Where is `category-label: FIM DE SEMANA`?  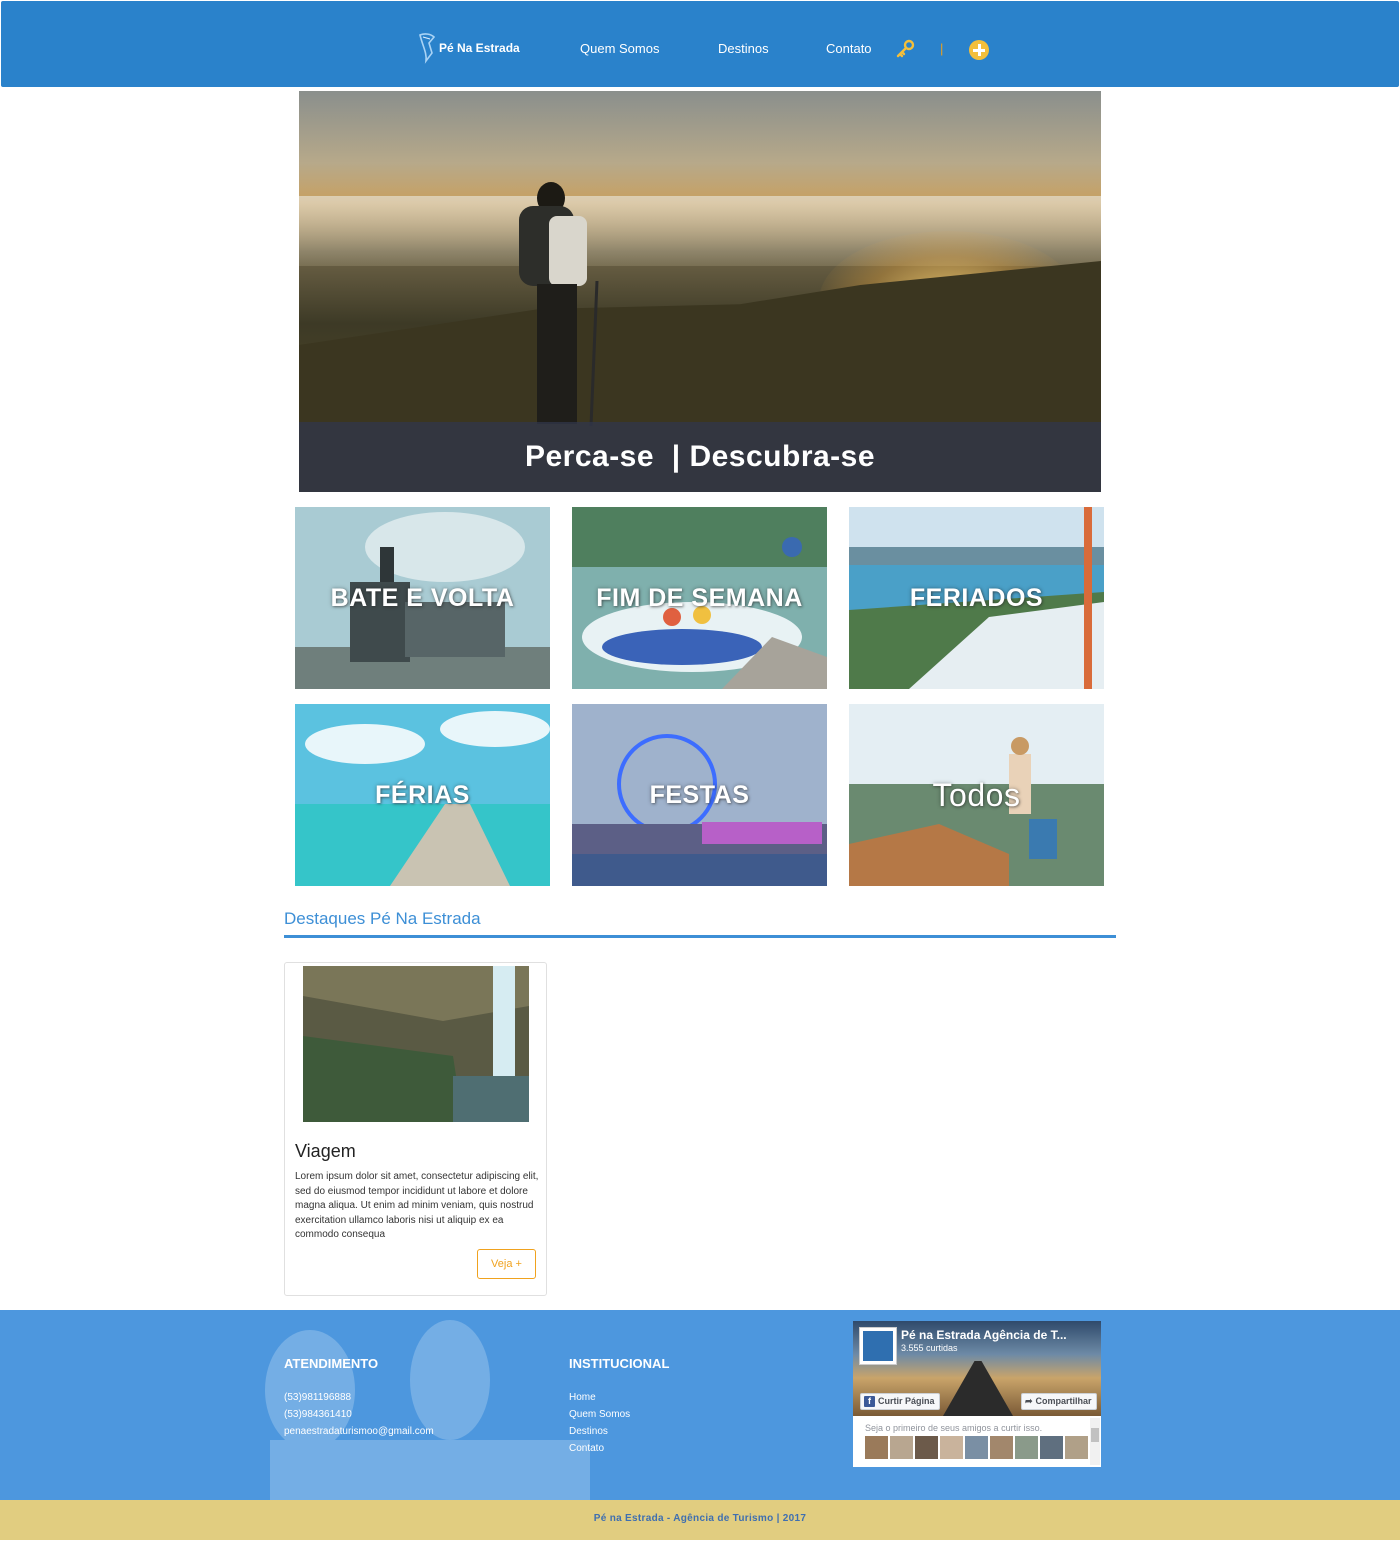 category-label: FIM DE SEMANA is located at coordinates (699, 597).